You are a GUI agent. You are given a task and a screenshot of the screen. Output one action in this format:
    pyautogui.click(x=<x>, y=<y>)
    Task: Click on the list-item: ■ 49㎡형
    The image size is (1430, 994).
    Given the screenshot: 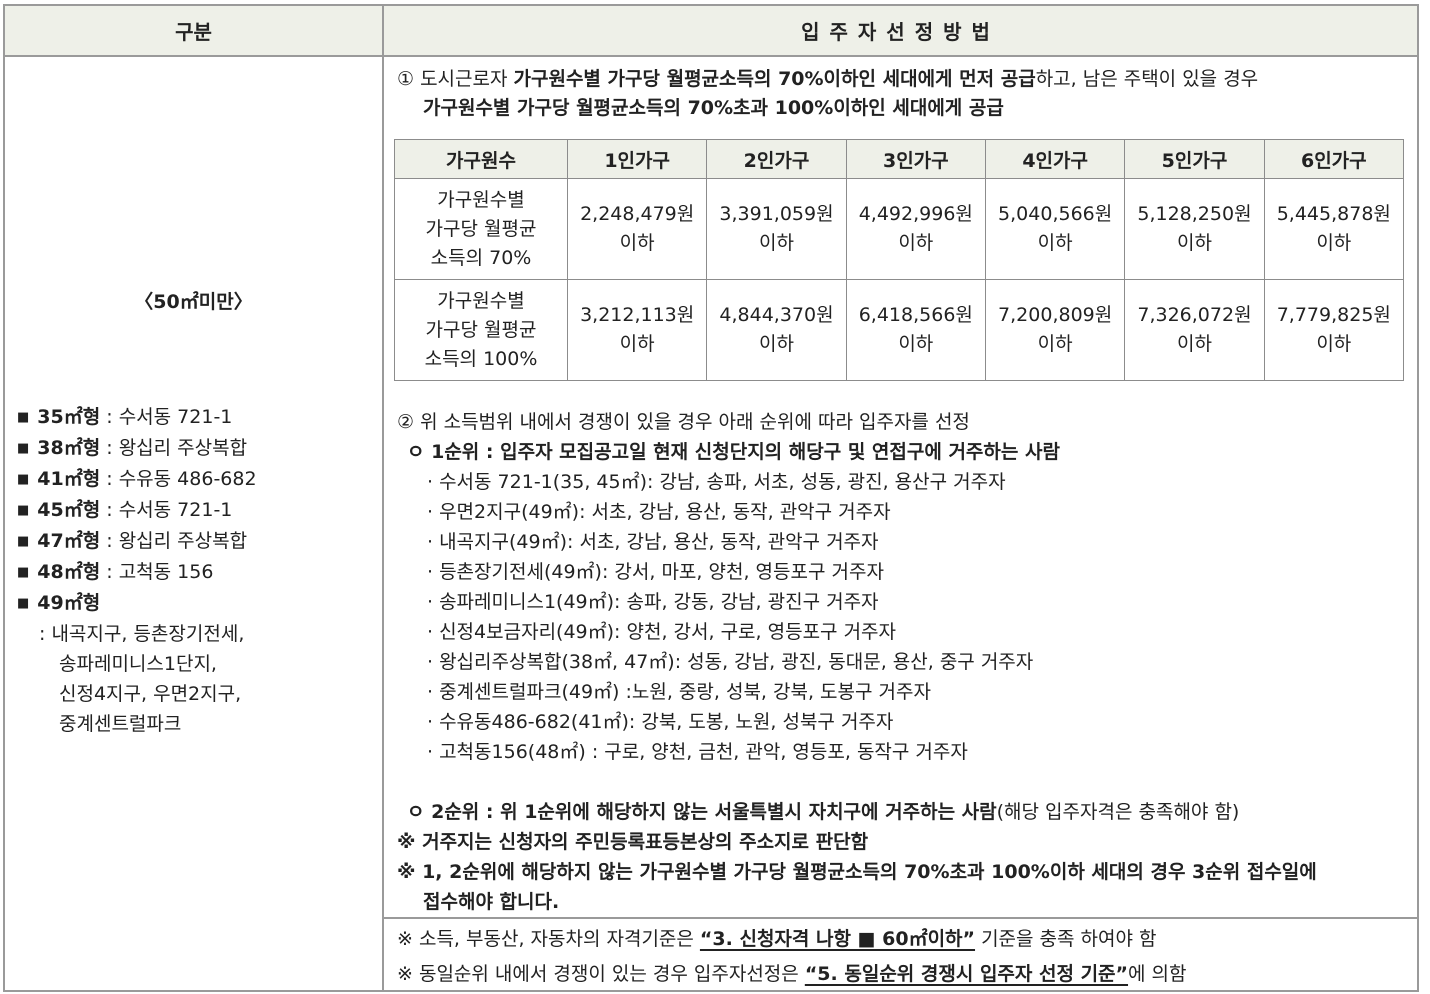 What is the action you would take?
    pyautogui.click(x=59, y=603)
    